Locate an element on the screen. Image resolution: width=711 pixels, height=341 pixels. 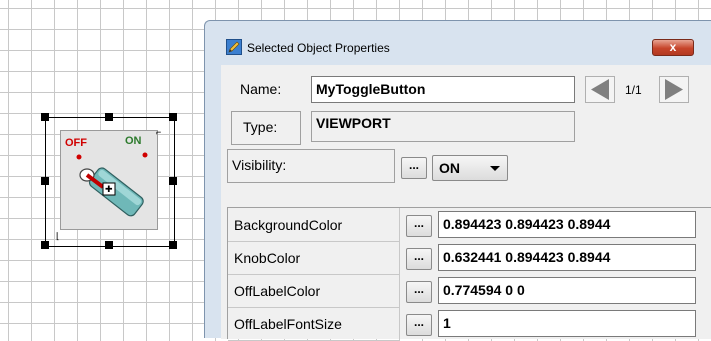
property-name-cell: KnobColor is located at coordinates (314, 258).